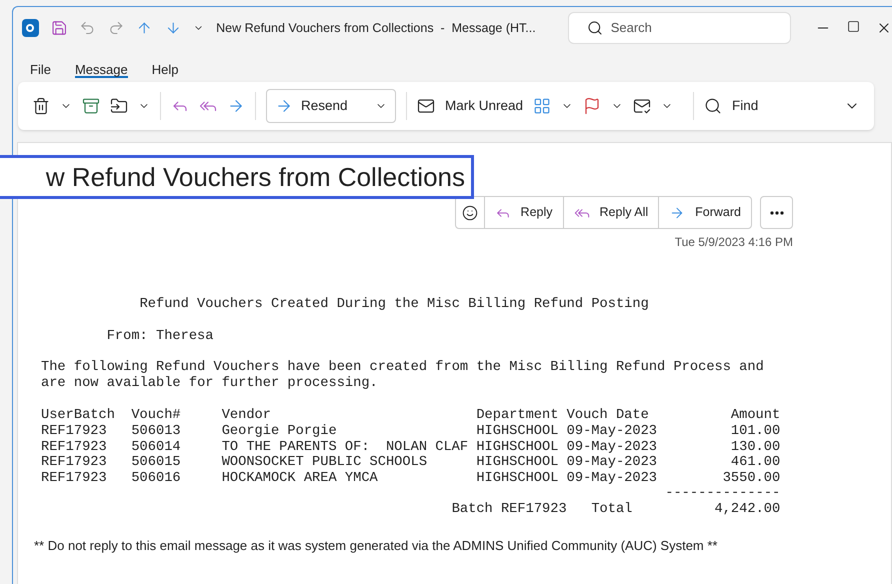  Describe the element at coordinates (300, 478) in the screenshot. I see `table-cell-text: HOCKAMOCK AREA YMCA` at that location.